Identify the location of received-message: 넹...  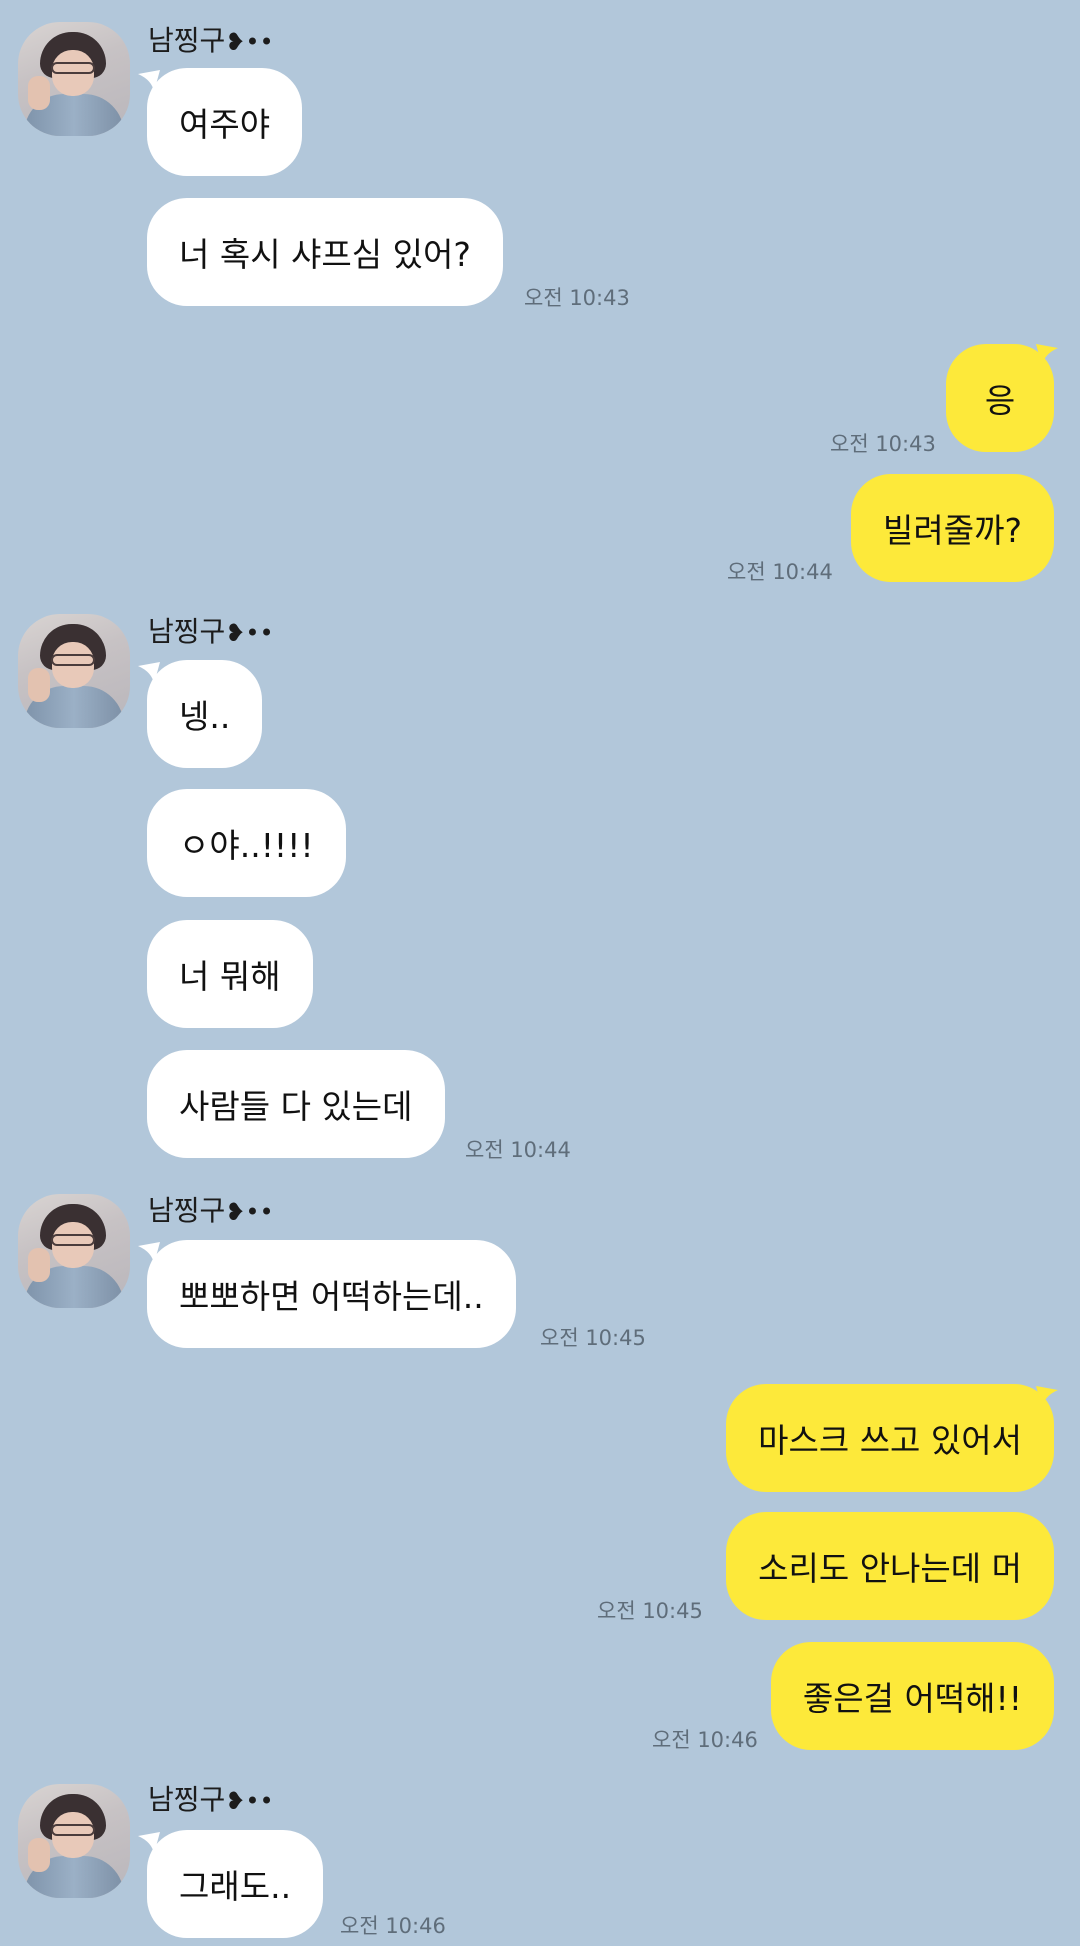
(205, 714).